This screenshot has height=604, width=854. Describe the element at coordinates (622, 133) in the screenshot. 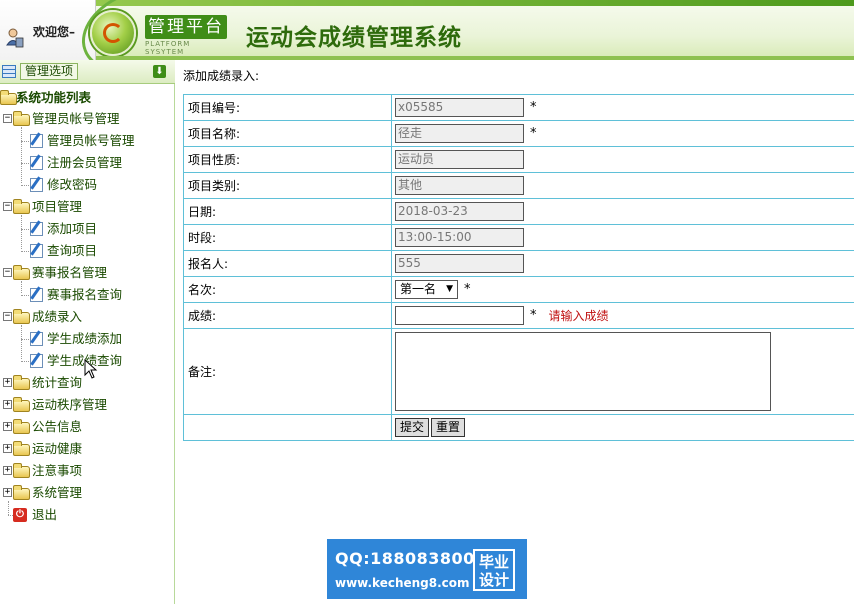

I see `field-cell: 径走 *` at that location.